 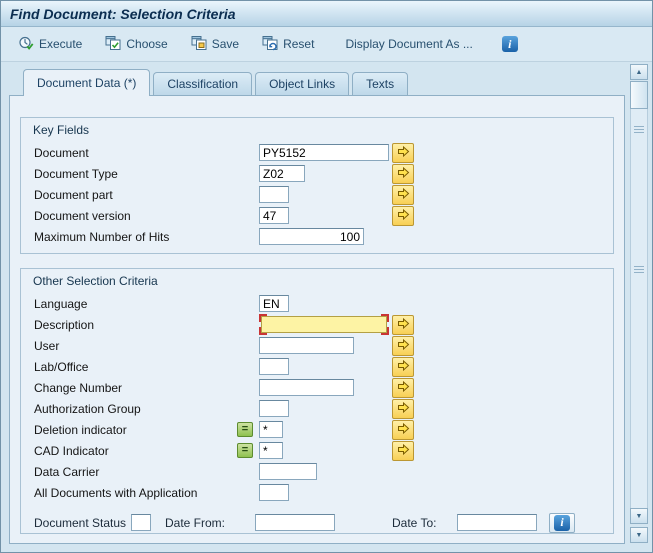 I want to click on document-type-multiple-selection-button, so click(x=403, y=173).